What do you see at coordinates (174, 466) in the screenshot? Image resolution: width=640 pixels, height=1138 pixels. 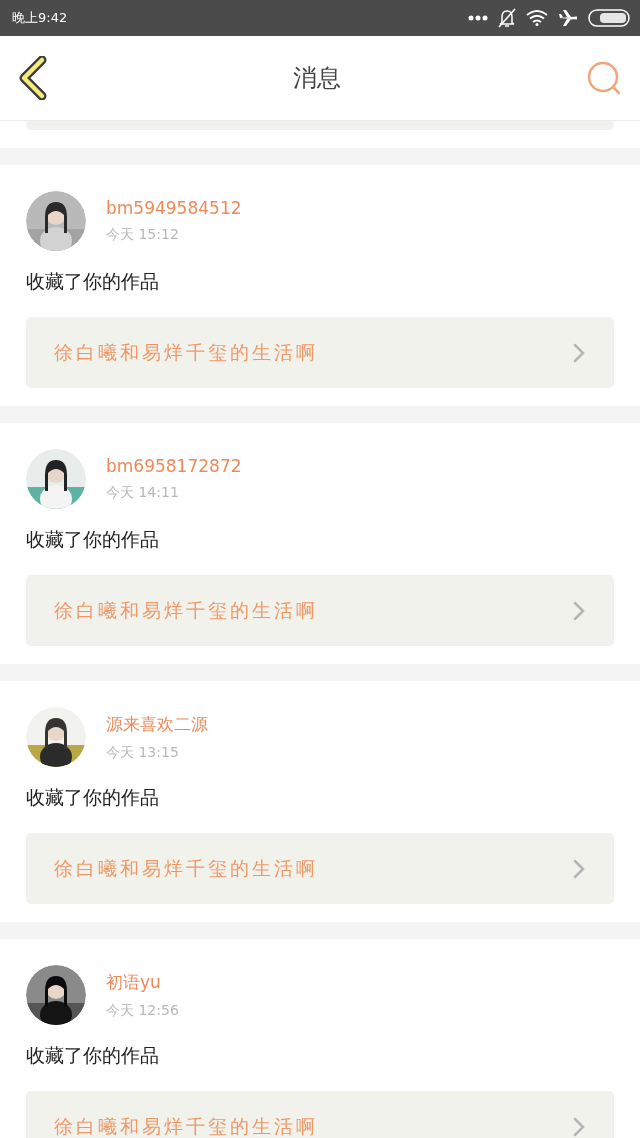 I see `user-name: bm6958172872` at bounding box center [174, 466].